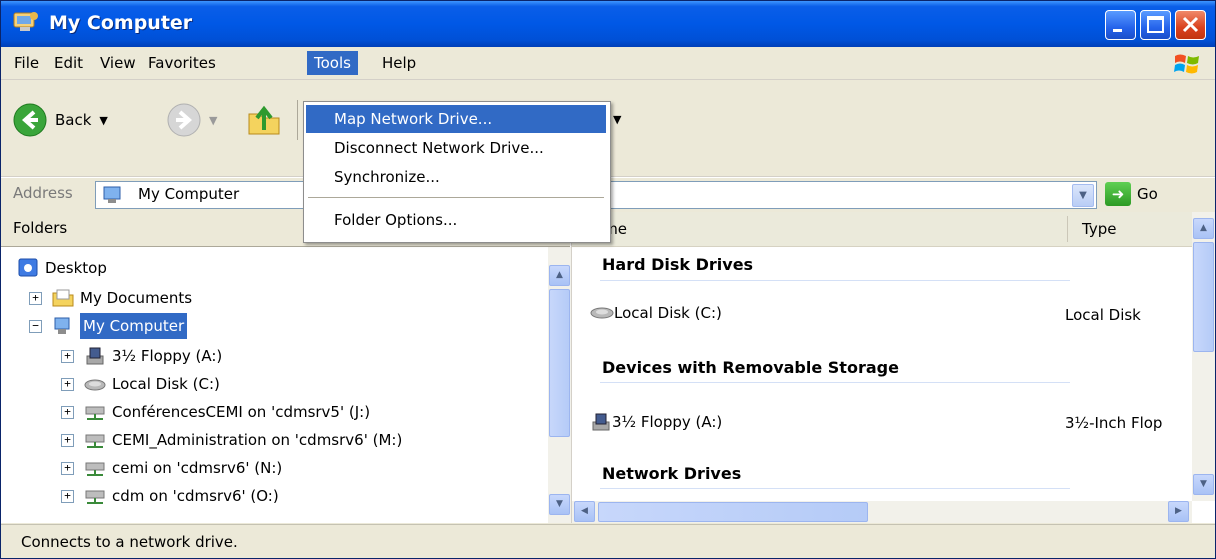  What do you see at coordinates (608, 24) in the screenshot?
I see `title-bar: My Computer` at bounding box center [608, 24].